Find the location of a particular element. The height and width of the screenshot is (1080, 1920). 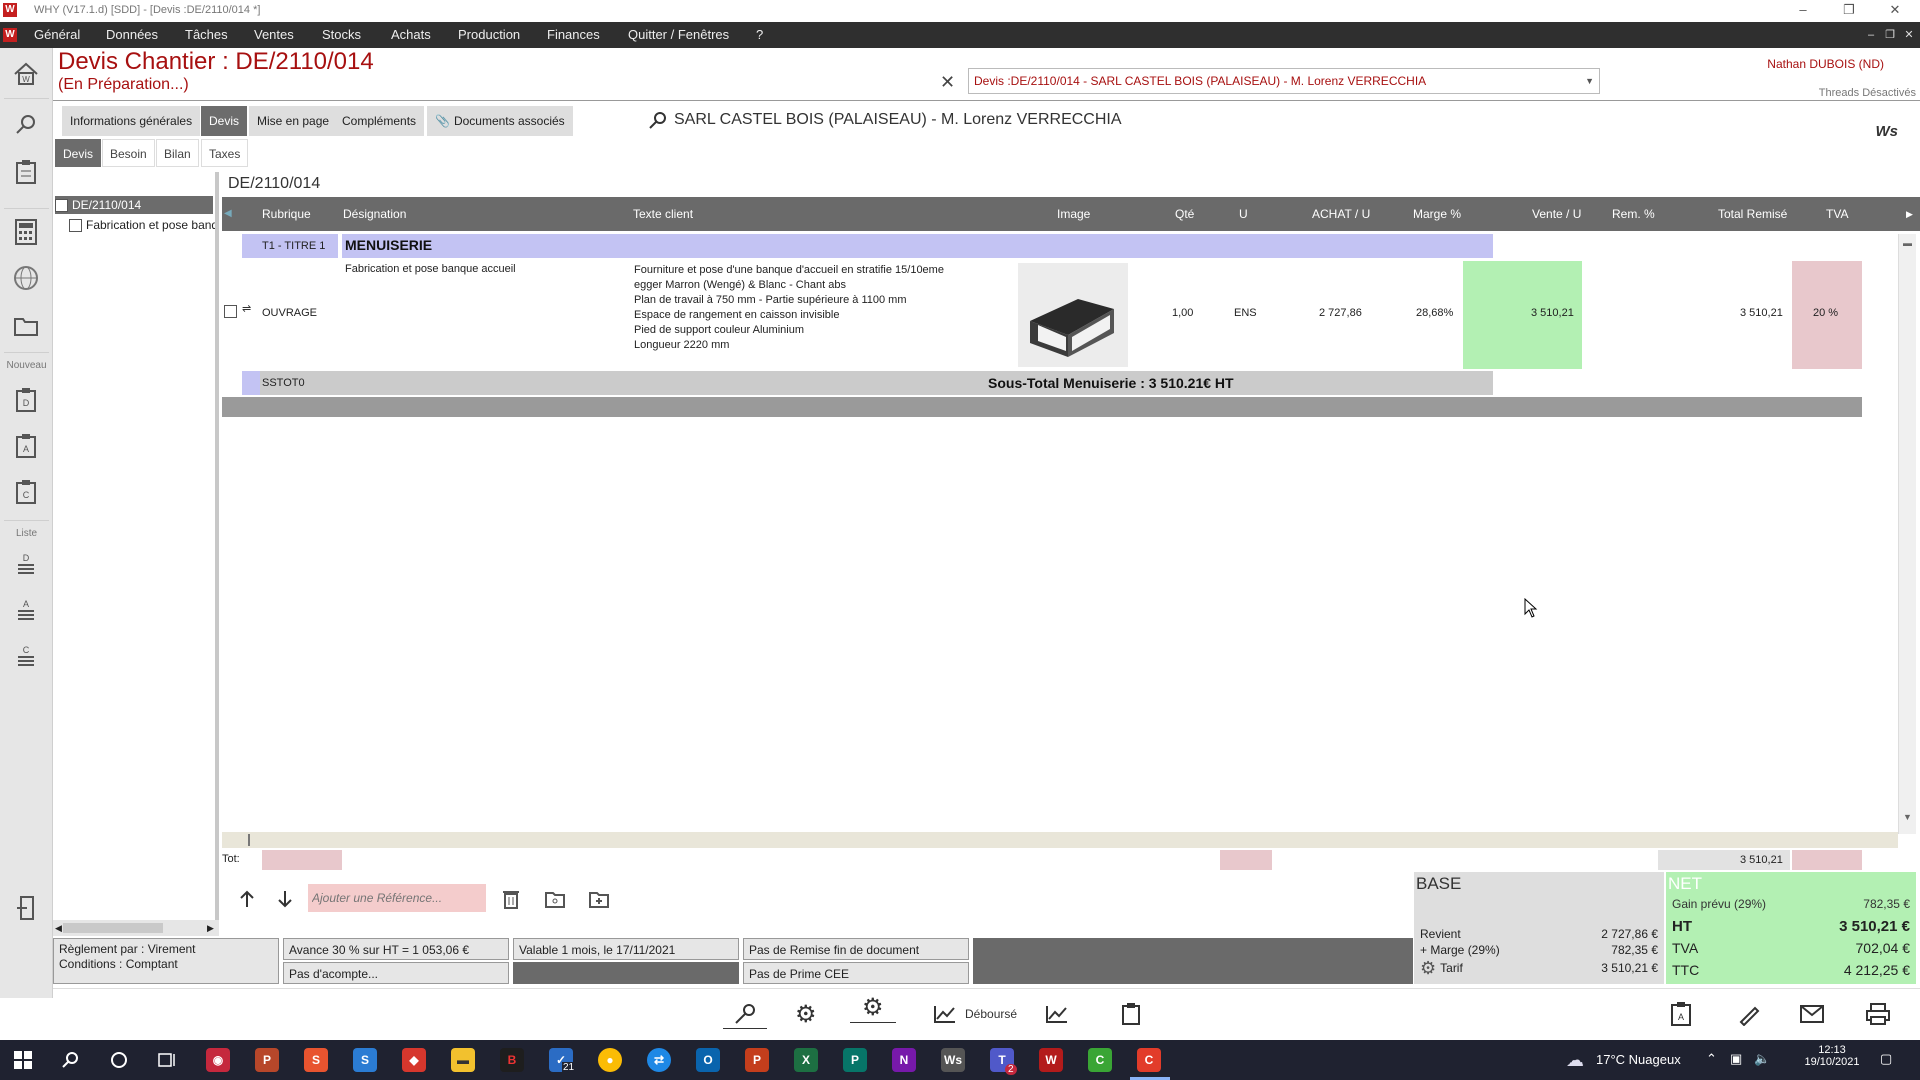

subtab-bilan: Bilan is located at coordinates (177, 153).